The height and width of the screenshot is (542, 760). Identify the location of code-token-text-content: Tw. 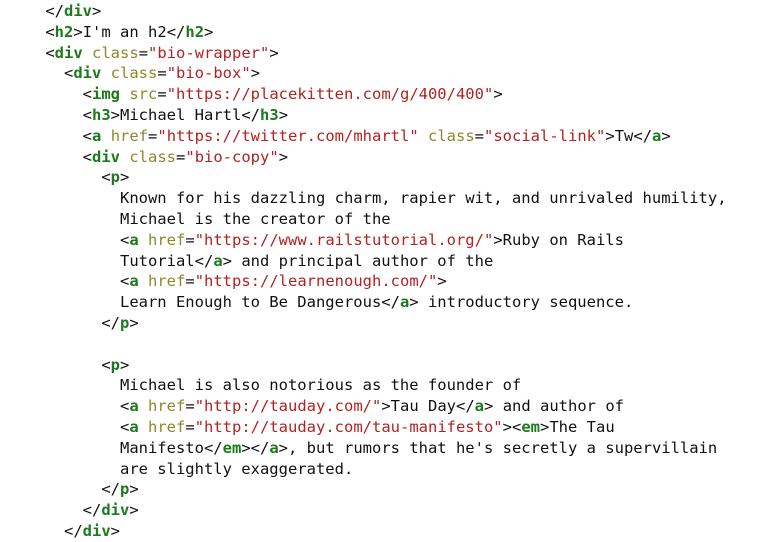
(624, 135).